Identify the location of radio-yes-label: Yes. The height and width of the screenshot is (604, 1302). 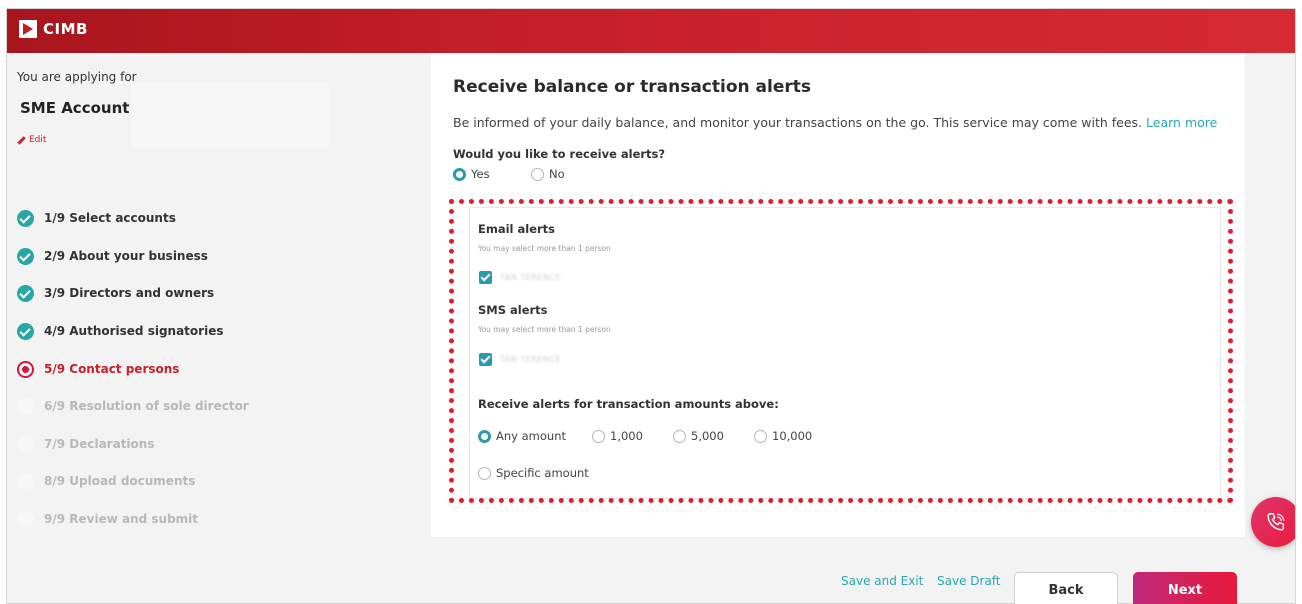
(480, 174).